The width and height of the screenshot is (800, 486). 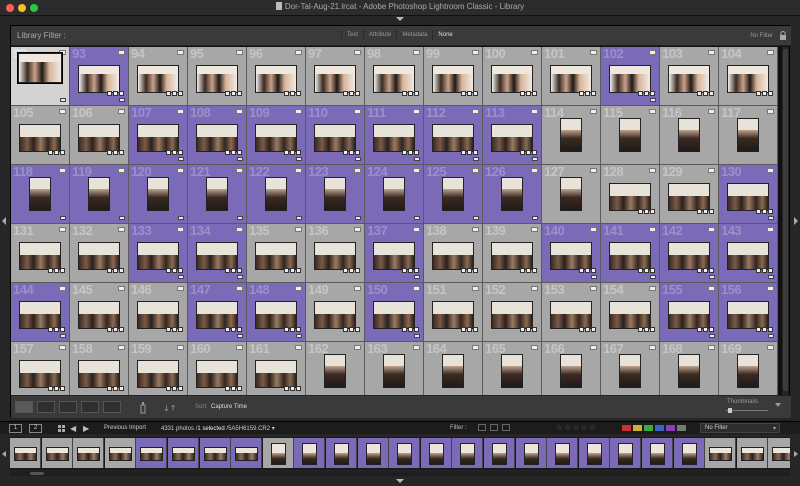 I want to click on filmstrip-source: Previous Import, so click(x=125, y=428).